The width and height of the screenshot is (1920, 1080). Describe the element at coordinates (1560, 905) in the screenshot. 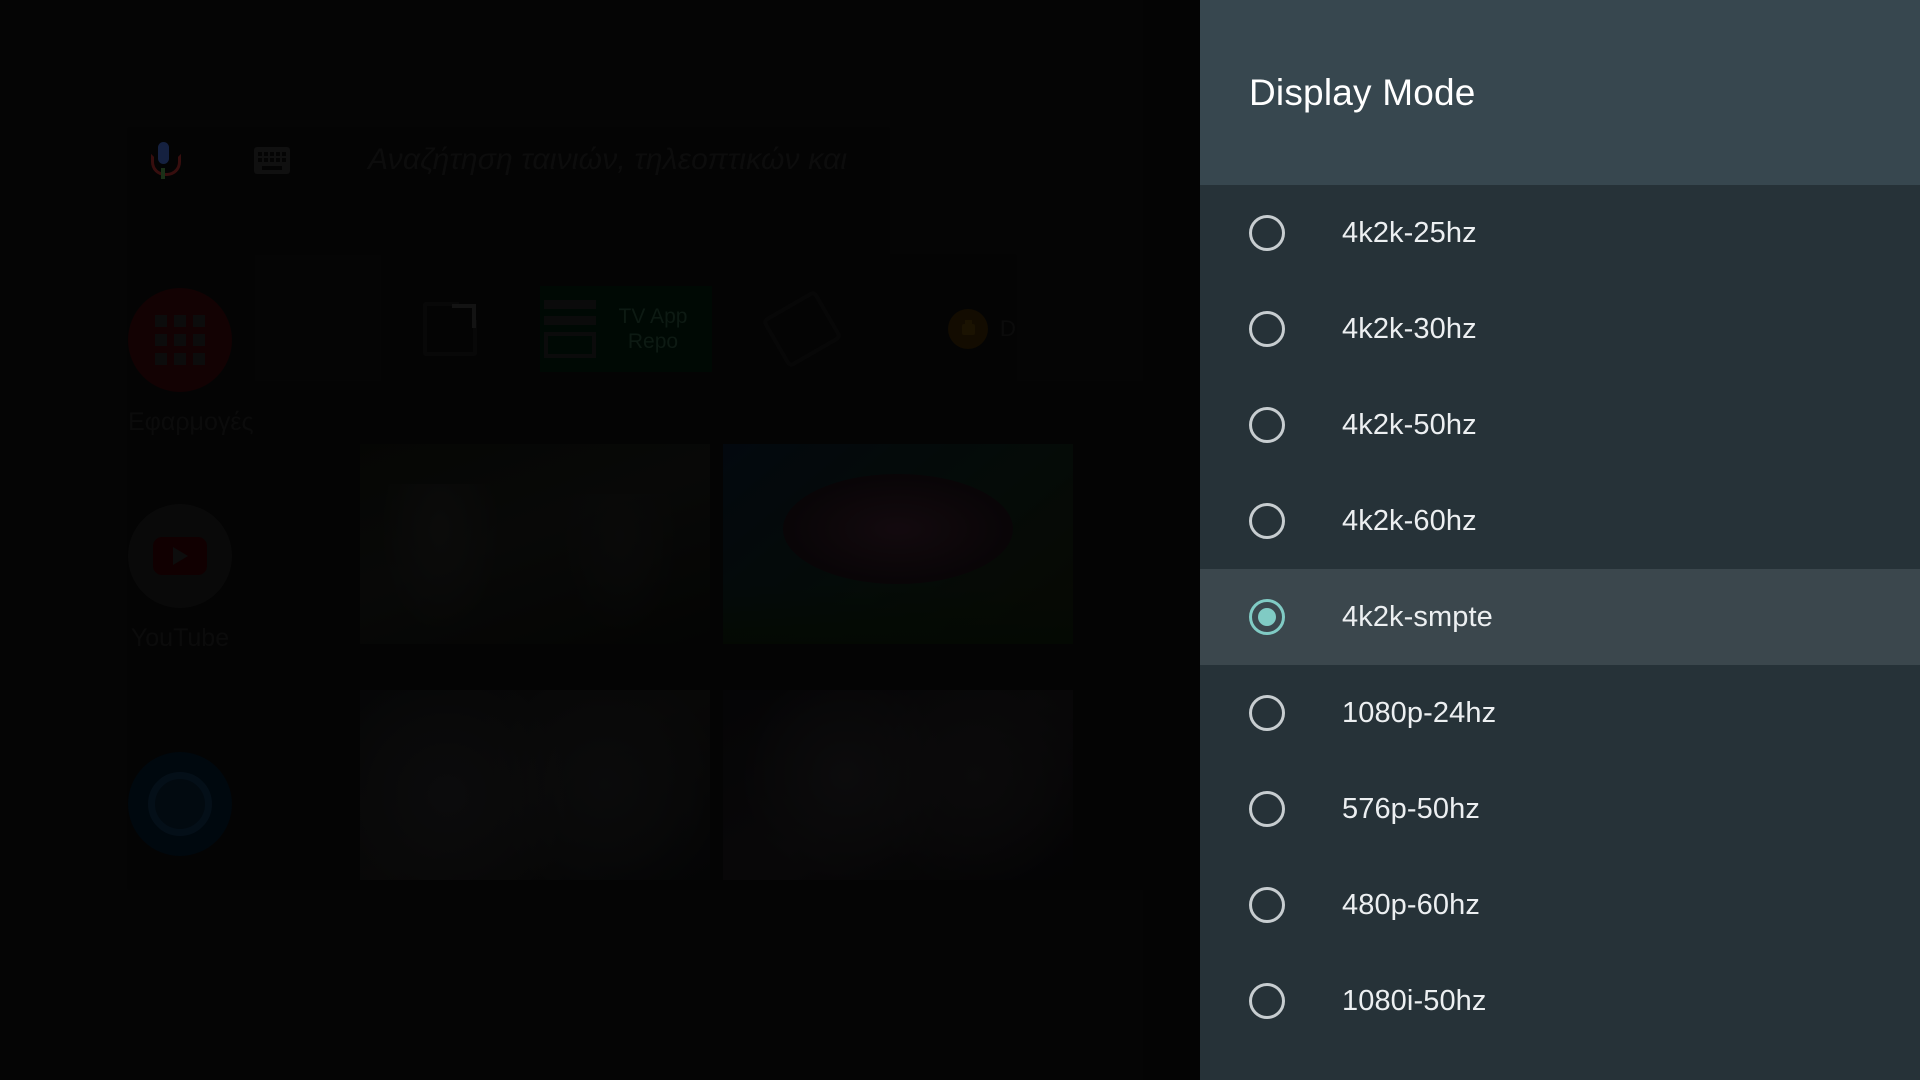

I see `display-mode-option: 480p-60hz` at that location.